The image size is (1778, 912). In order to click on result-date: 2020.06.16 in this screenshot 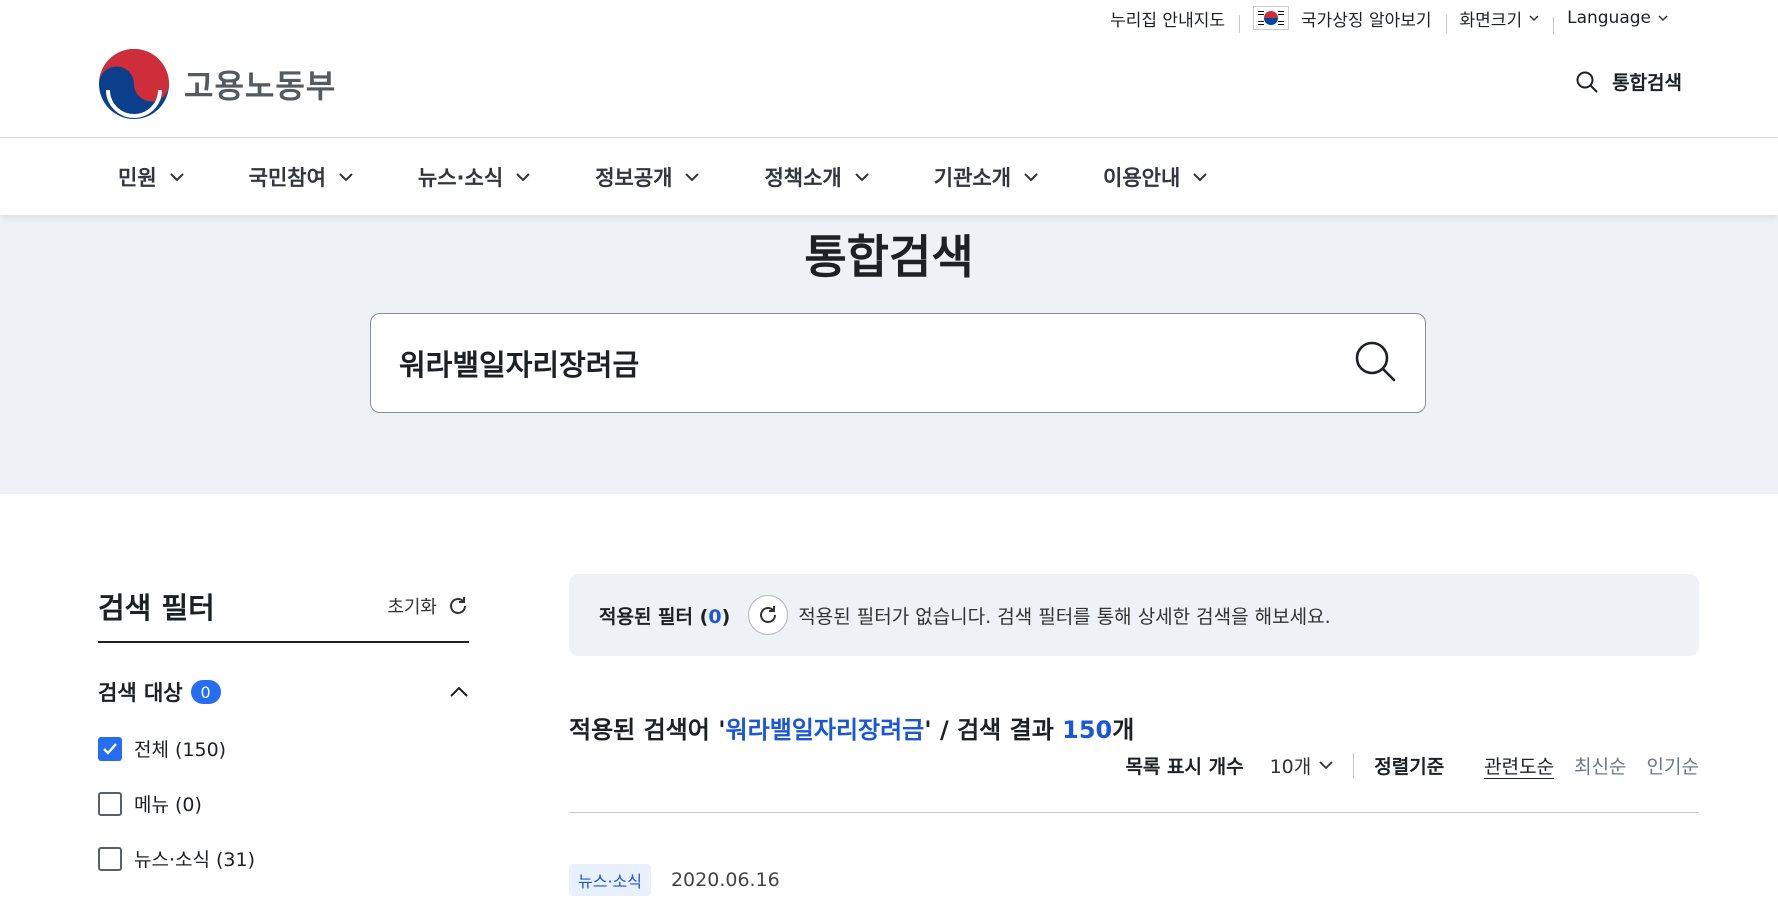, I will do `click(725, 880)`.